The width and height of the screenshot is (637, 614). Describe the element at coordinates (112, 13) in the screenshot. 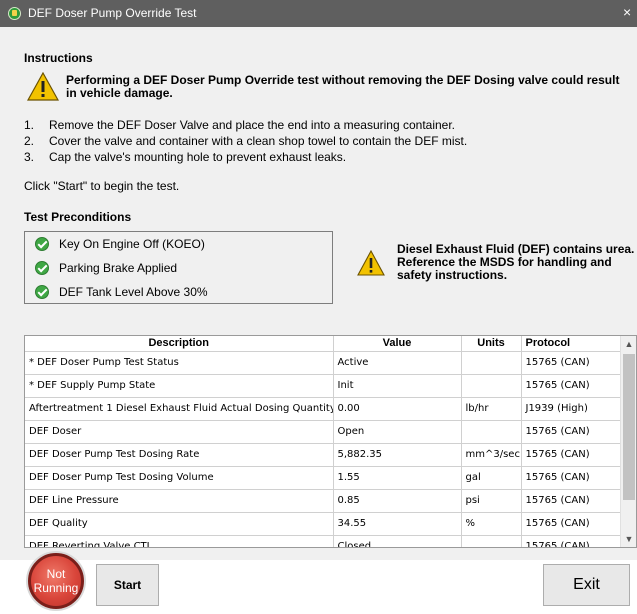

I see `window-title: DEF Doser Pump Override Test` at that location.